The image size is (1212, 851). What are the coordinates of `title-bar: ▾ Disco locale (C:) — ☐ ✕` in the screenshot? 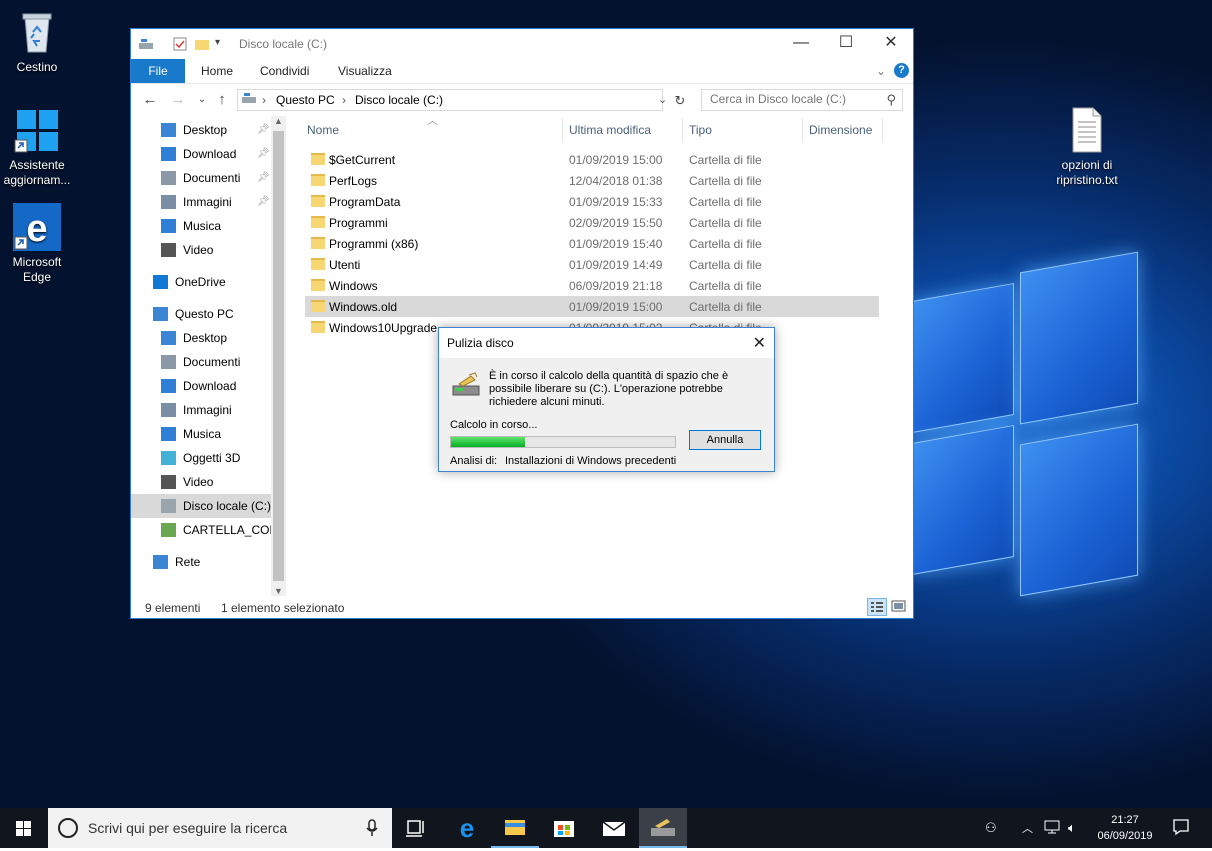 It's located at (522, 44).